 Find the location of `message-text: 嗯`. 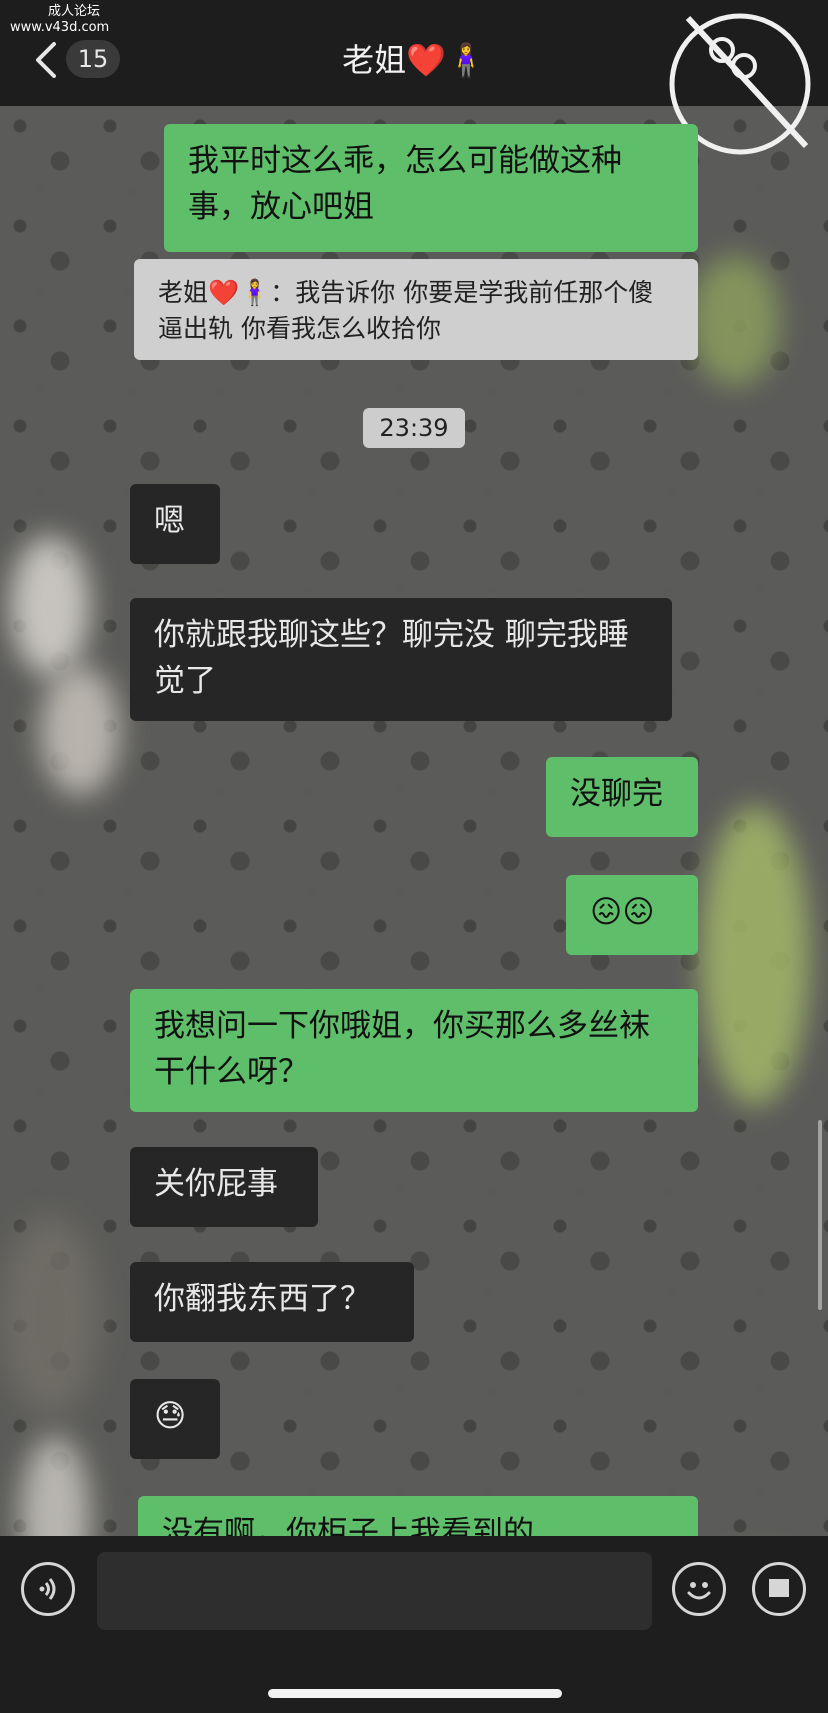

message-text: 嗯 is located at coordinates (169, 521).